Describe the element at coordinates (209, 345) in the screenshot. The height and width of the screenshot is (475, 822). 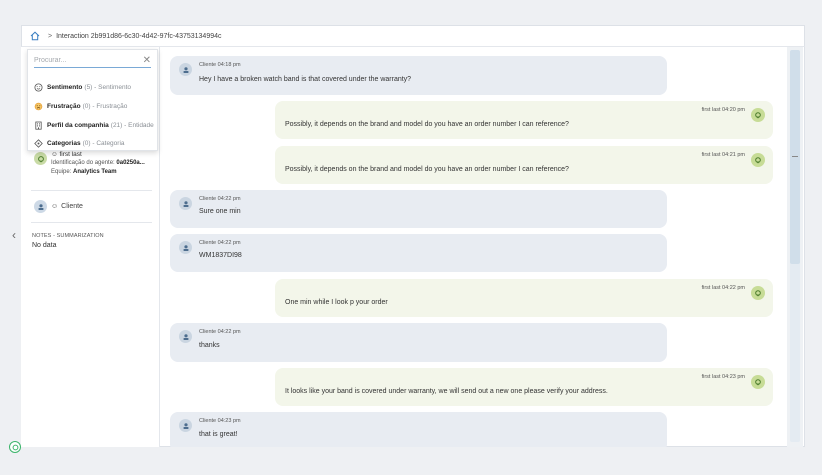
I see `message-text: thanks` at that location.